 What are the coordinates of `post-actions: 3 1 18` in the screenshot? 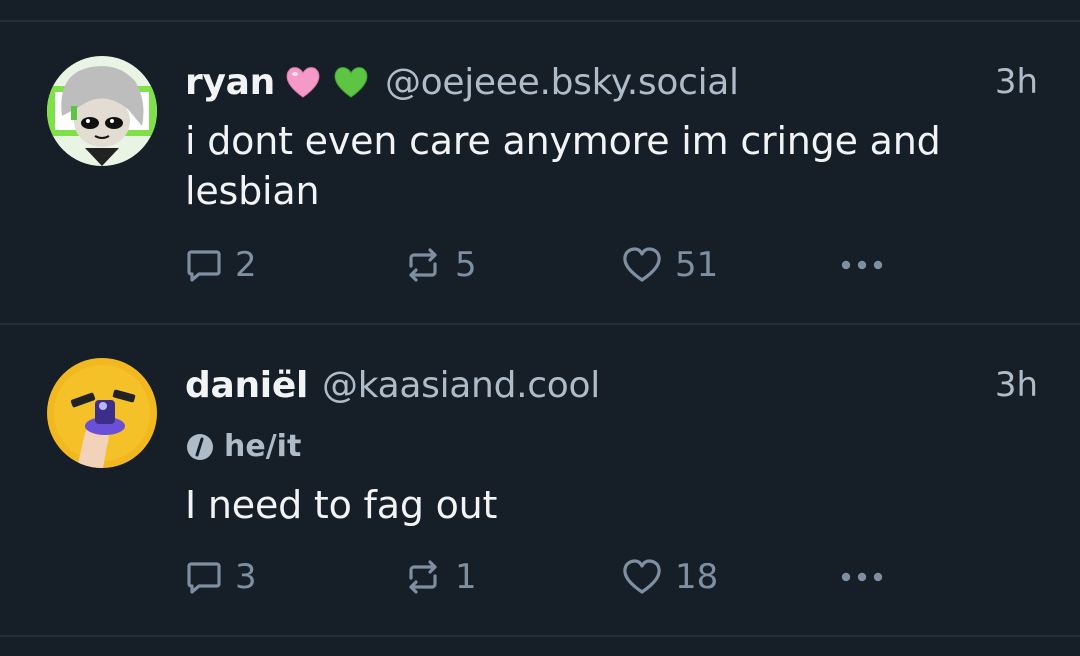 It's located at (545, 577).